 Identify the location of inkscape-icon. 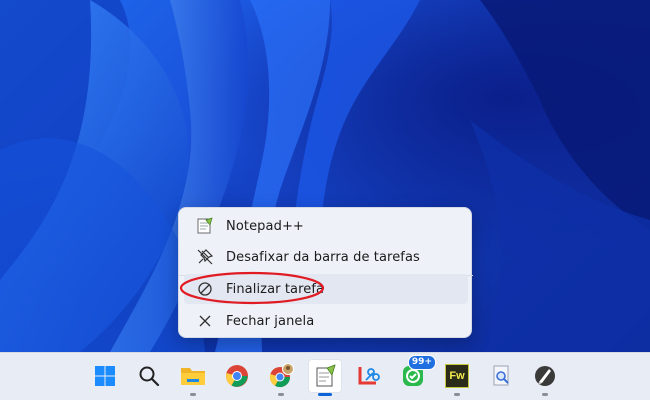
(545, 376).